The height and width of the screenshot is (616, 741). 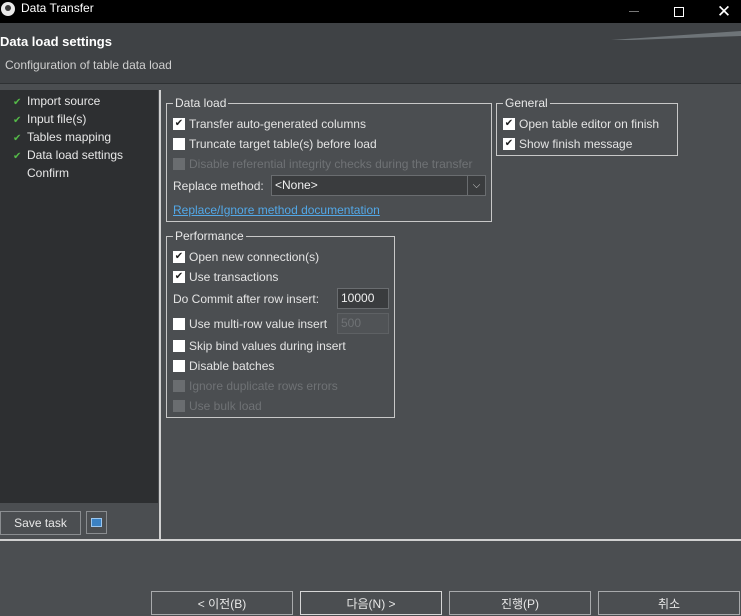 What do you see at coordinates (225, 277) in the screenshot?
I see `use-transactions-checkbox: ✔ Use transactions` at bounding box center [225, 277].